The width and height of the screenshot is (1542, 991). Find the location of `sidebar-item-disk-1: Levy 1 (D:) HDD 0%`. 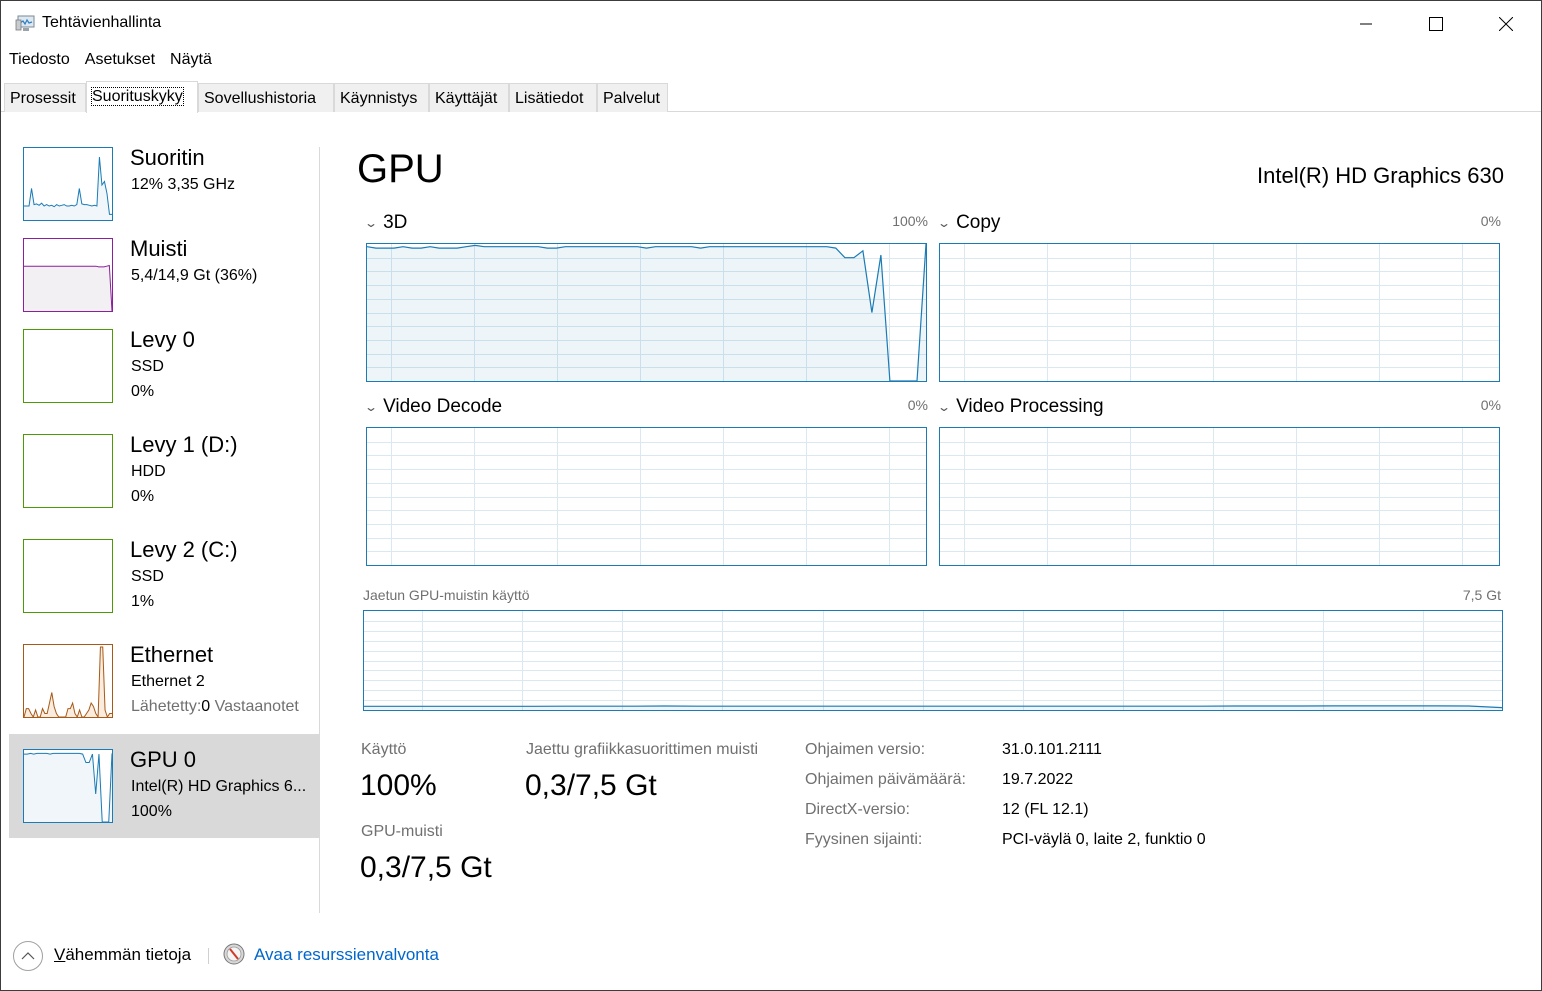

sidebar-item-disk-1: Levy 1 (D:) HDD 0% is located at coordinates (164, 468).